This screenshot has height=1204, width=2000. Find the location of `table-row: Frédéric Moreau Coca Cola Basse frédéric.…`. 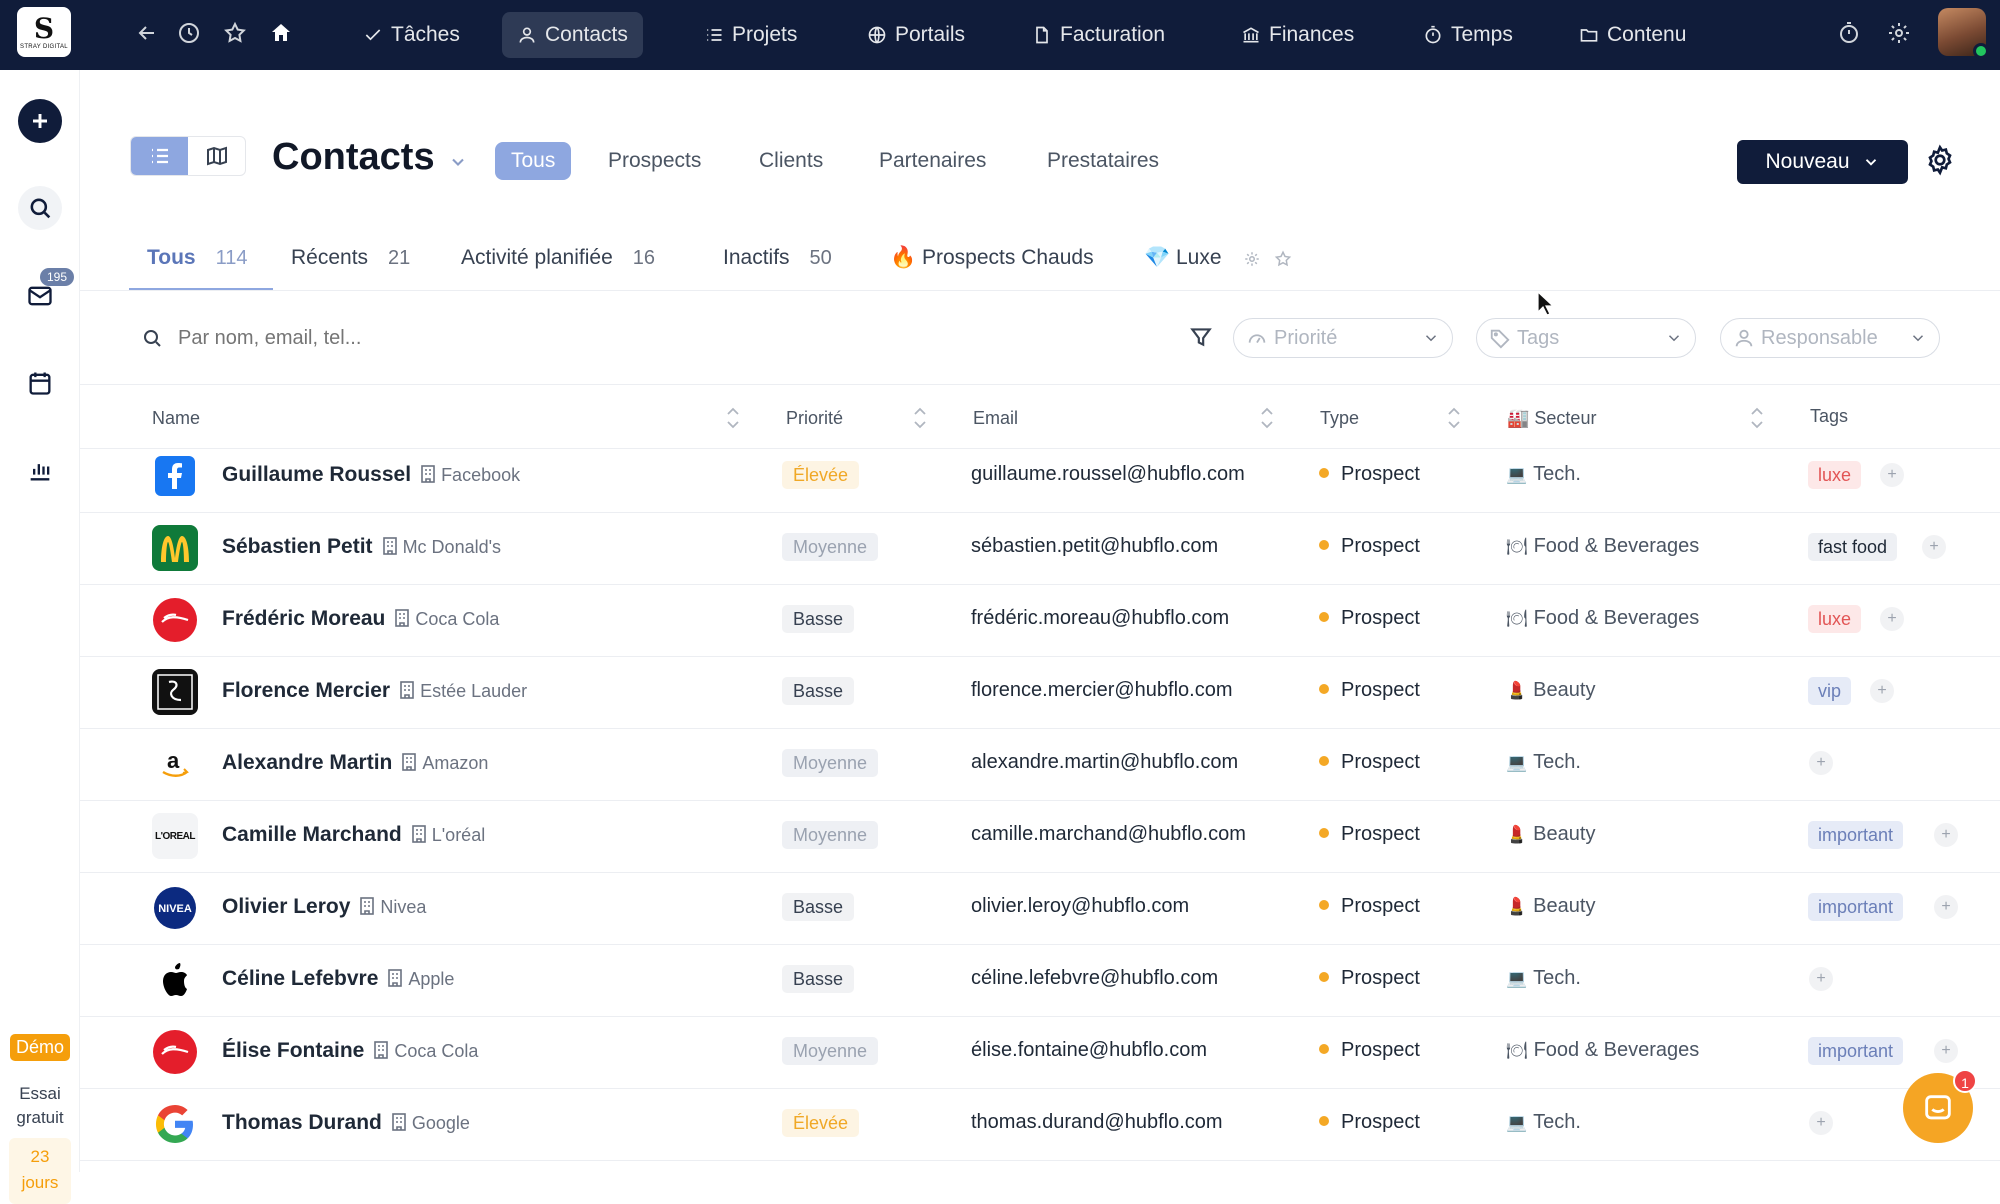

table-row: Frédéric Moreau Coca Cola Basse frédéric.… is located at coordinates (1040, 621).